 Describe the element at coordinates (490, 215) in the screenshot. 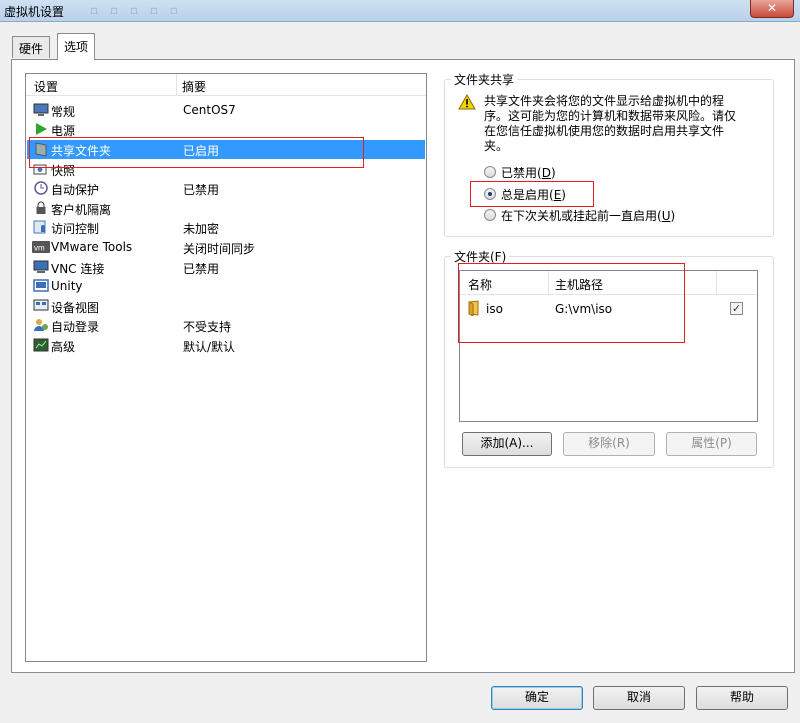

I see `radio-until-power-off-dot` at that location.